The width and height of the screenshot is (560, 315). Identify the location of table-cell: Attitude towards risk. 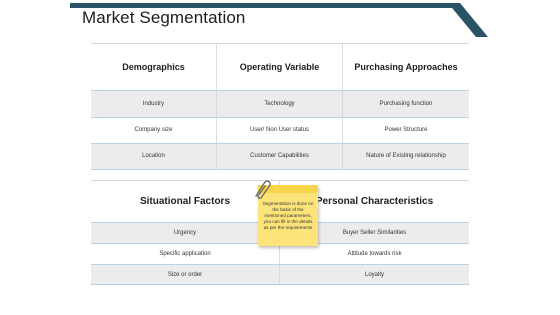
(374, 254).